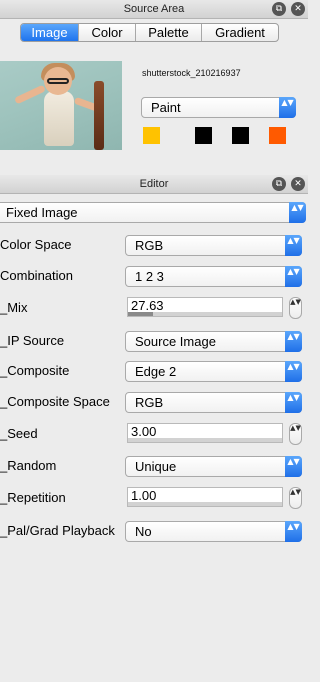 The image size is (320, 682). Describe the element at coordinates (36, 275) in the screenshot. I see `combination-label: Combination` at that location.